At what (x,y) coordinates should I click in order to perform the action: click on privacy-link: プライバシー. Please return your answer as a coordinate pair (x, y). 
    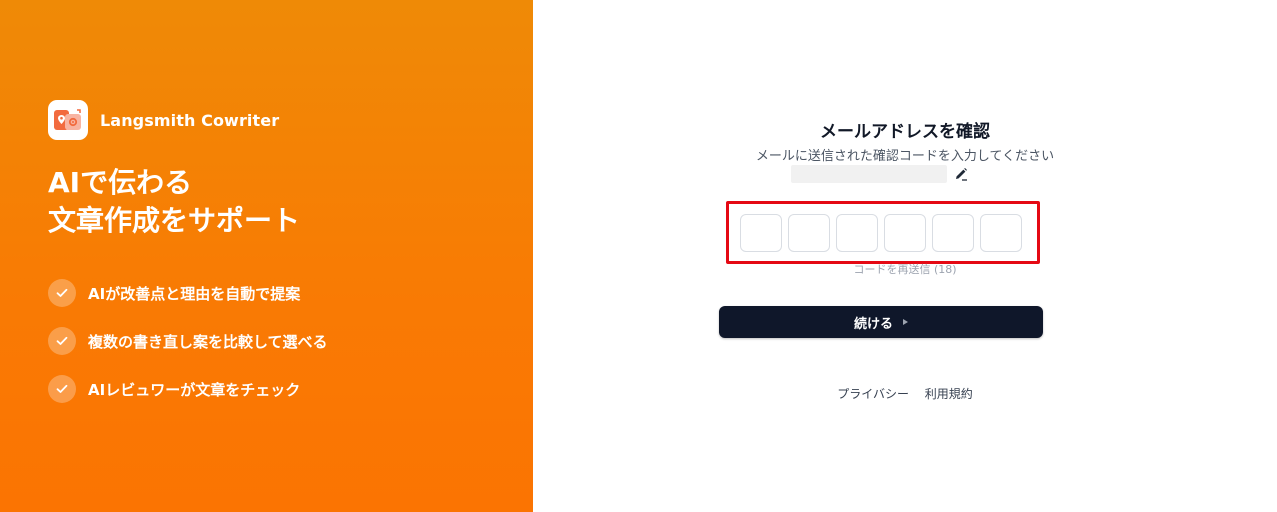
    Looking at the image, I should click on (873, 394).